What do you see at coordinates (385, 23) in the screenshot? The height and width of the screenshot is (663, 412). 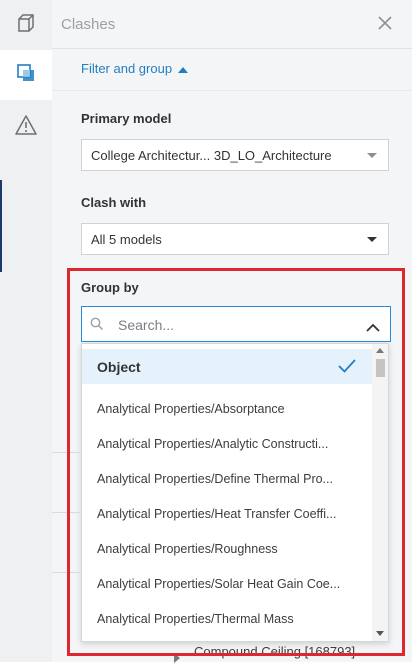 I see `close-icon` at bounding box center [385, 23].